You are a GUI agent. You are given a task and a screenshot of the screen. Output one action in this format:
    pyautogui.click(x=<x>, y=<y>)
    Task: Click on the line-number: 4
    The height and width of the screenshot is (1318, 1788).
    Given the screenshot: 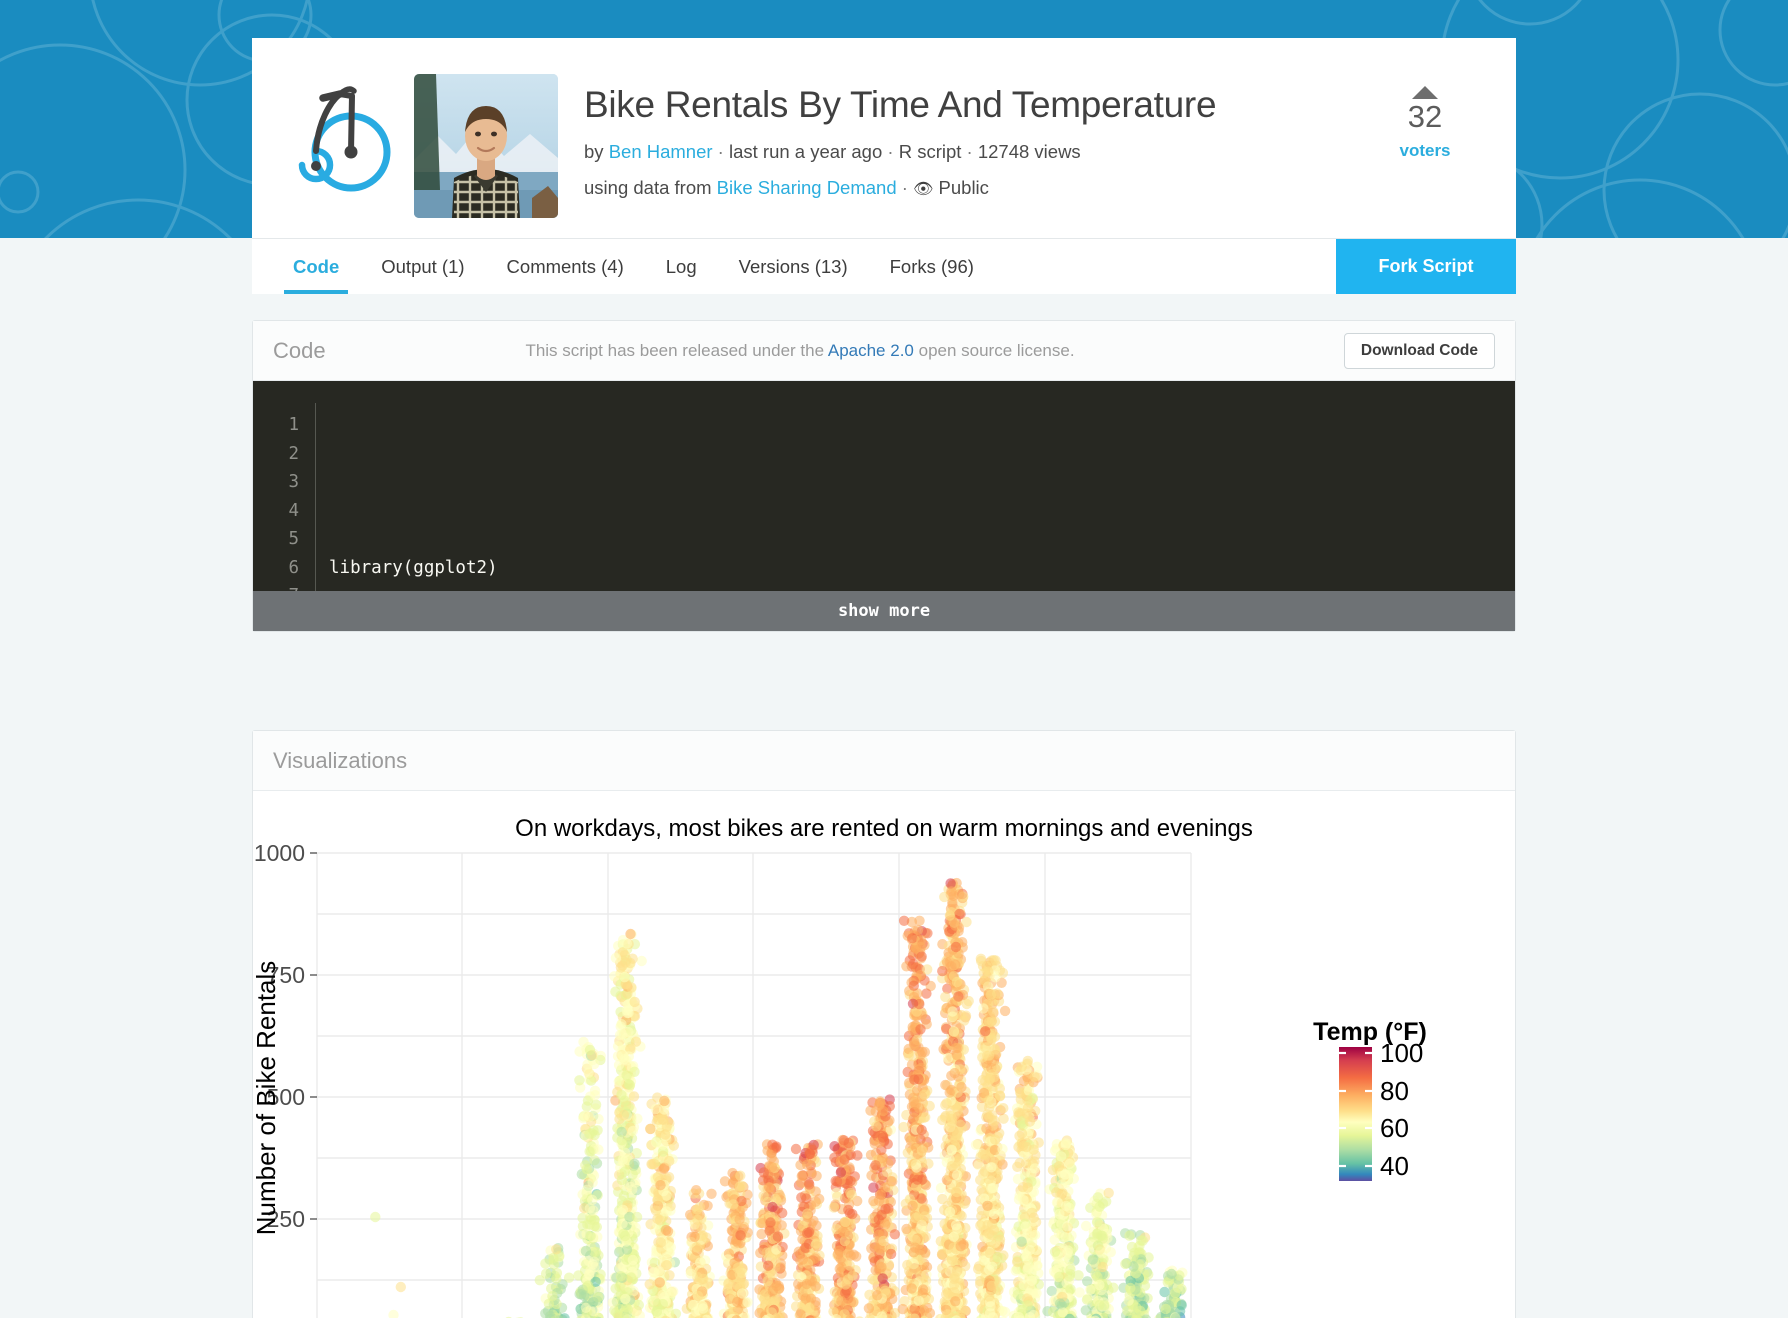 What is the action you would take?
    pyautogui.click(x=293, y=510)
    